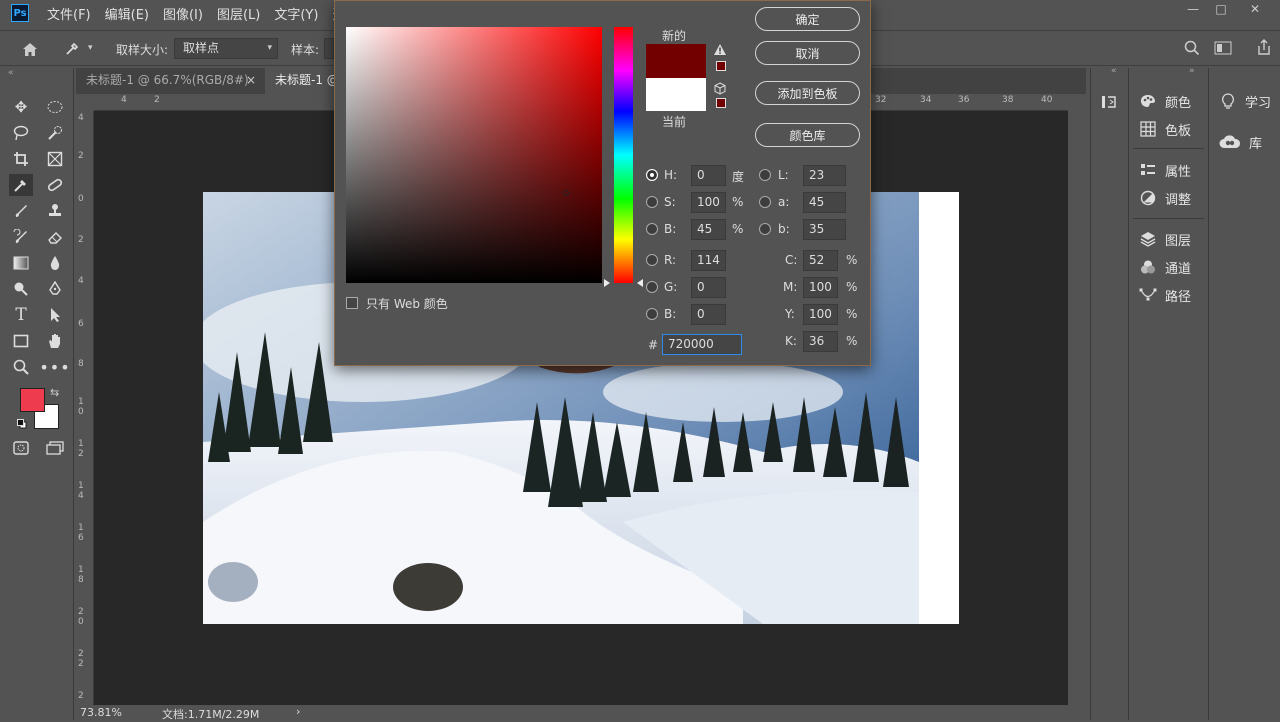 The width and height of the screenshot is (1280, 722). I want to click on sample-size-select: 取样点 ▾, so click(226, 48).